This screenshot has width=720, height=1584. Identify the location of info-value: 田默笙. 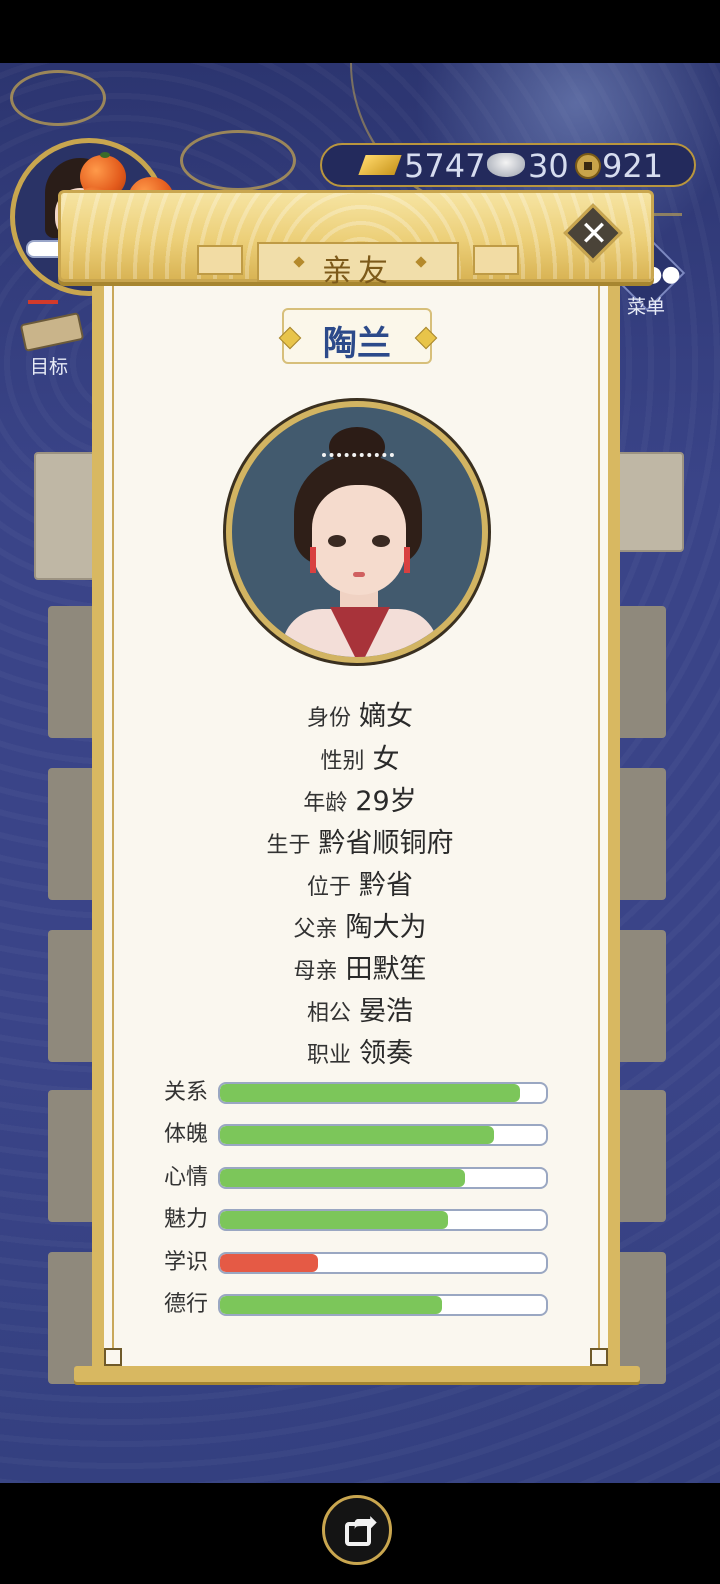
(386, 969).